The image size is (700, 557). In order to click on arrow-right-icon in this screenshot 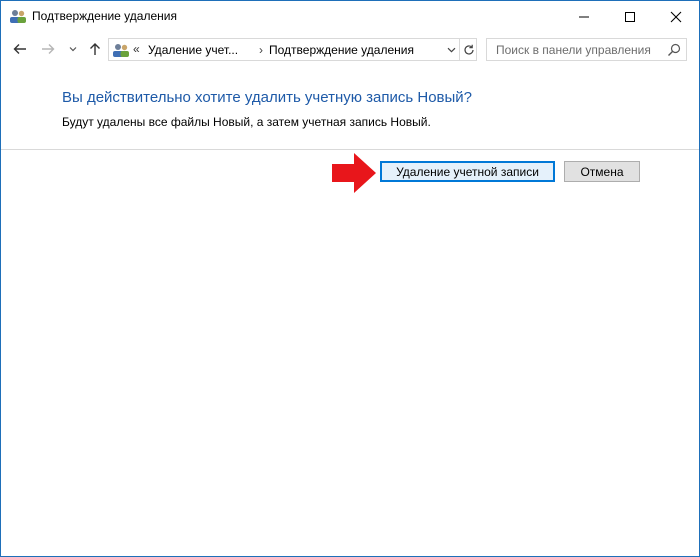, I will do `click(48, 49)`.